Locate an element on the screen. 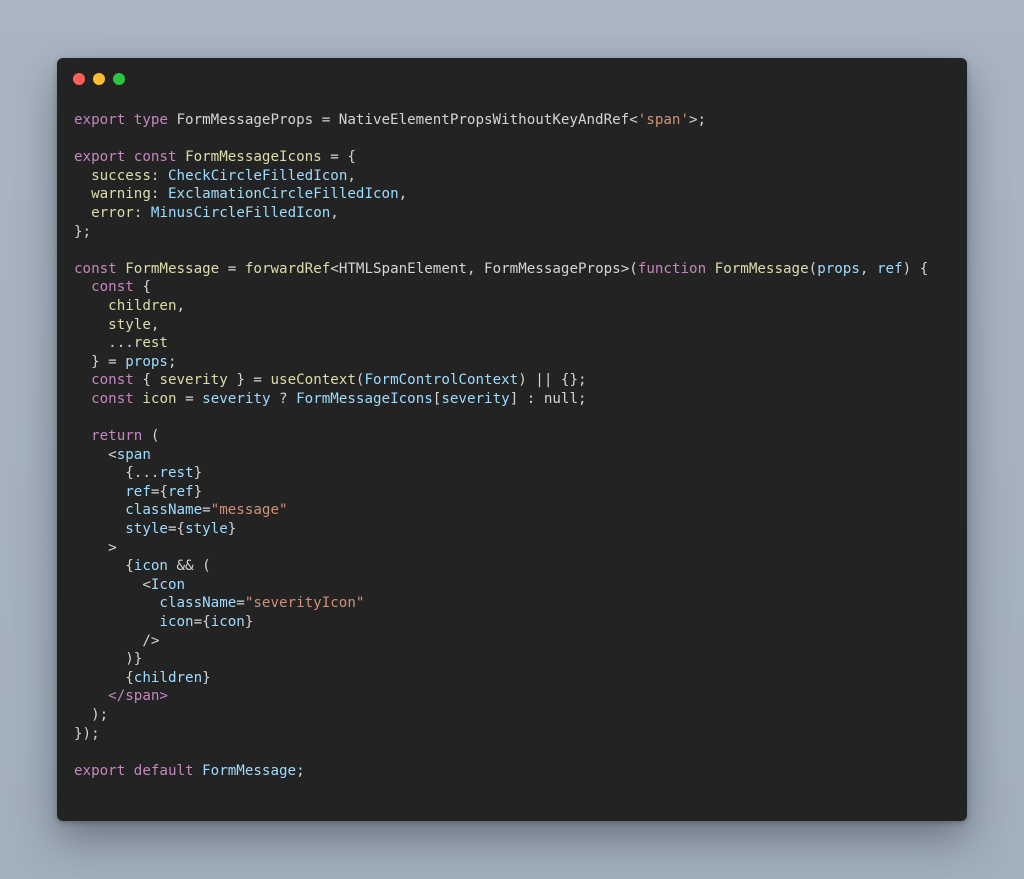 This screenshot has height=879, width=1024. code-token: success is located at coordinates (121, 175).